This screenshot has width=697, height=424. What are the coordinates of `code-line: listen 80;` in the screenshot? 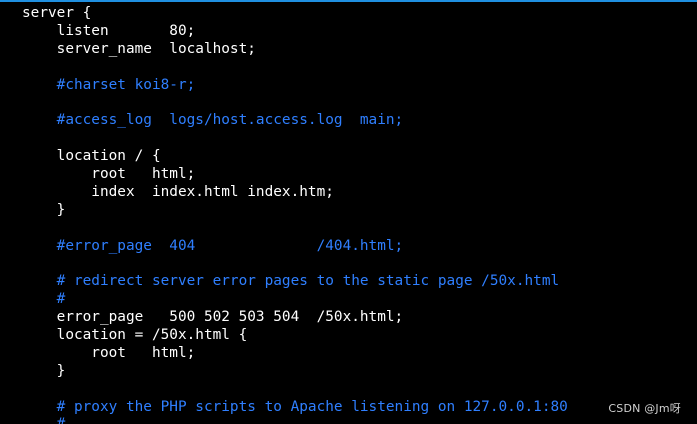 It's located at (109, 30).